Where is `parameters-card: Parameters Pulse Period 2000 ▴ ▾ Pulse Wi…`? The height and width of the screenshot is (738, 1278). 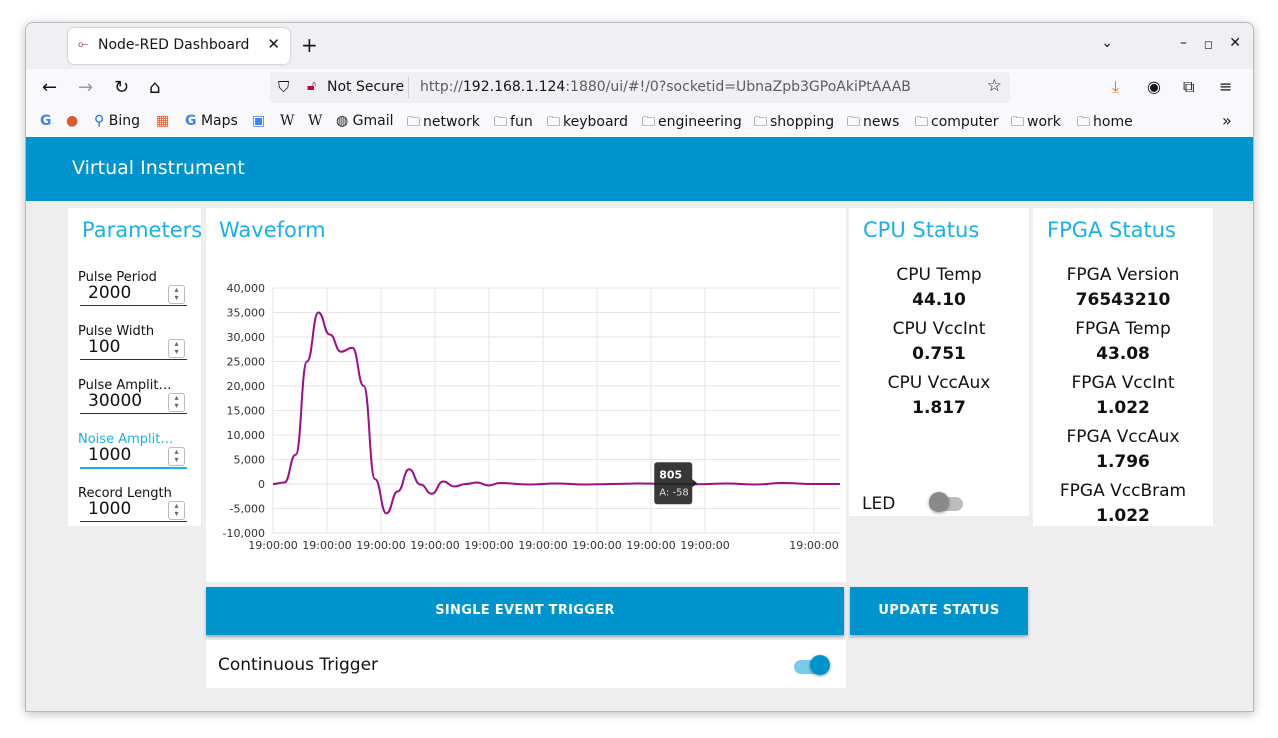 parameters-card: Parameters Pulse Period 2000 ▴ ▾ Pulse Wi… is located at coordinates (135, 367).